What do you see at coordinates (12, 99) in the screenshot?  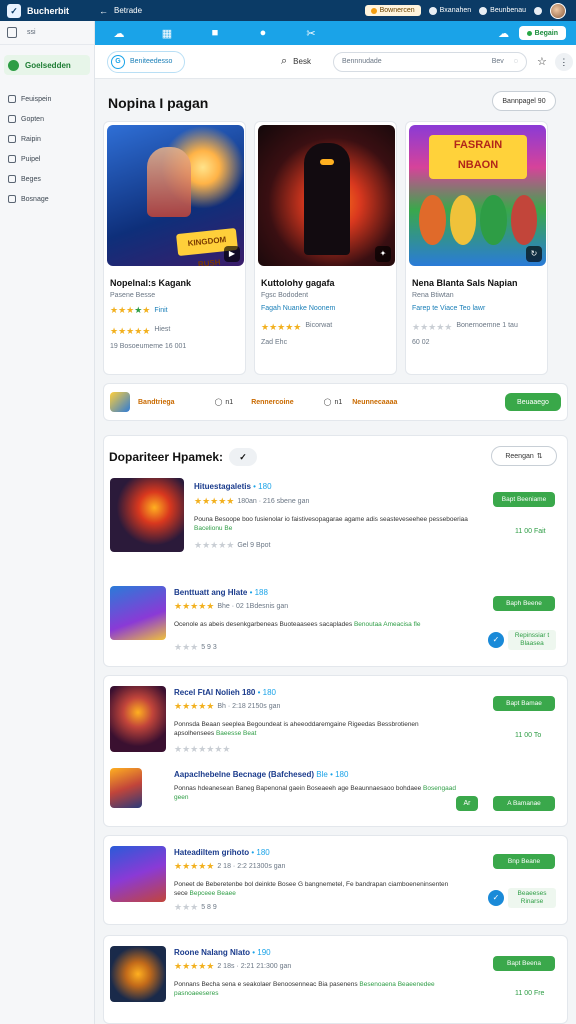 I see `home-icon` at bounding box center [12, 99].